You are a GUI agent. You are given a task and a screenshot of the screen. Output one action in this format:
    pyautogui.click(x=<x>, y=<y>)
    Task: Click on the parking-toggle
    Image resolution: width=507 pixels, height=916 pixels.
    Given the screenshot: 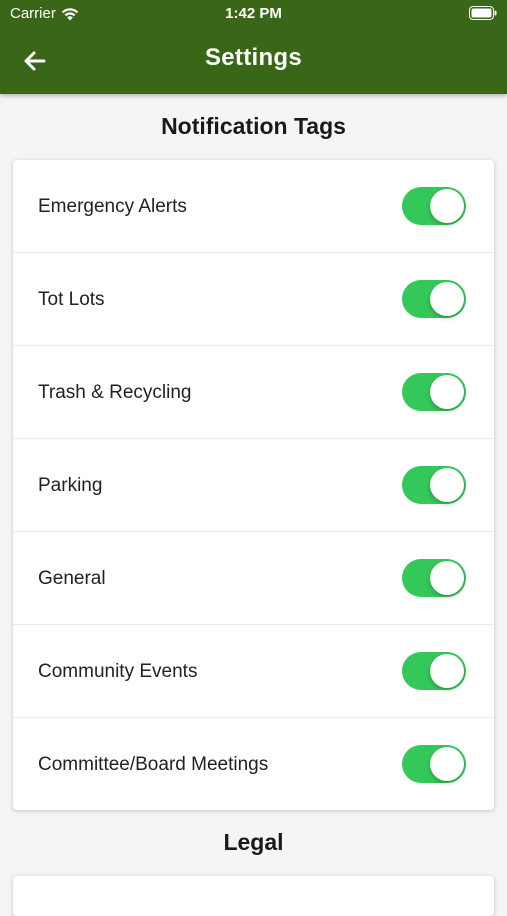 What is the action you would take?
    pyautogui.click(x=434, y=485)
    